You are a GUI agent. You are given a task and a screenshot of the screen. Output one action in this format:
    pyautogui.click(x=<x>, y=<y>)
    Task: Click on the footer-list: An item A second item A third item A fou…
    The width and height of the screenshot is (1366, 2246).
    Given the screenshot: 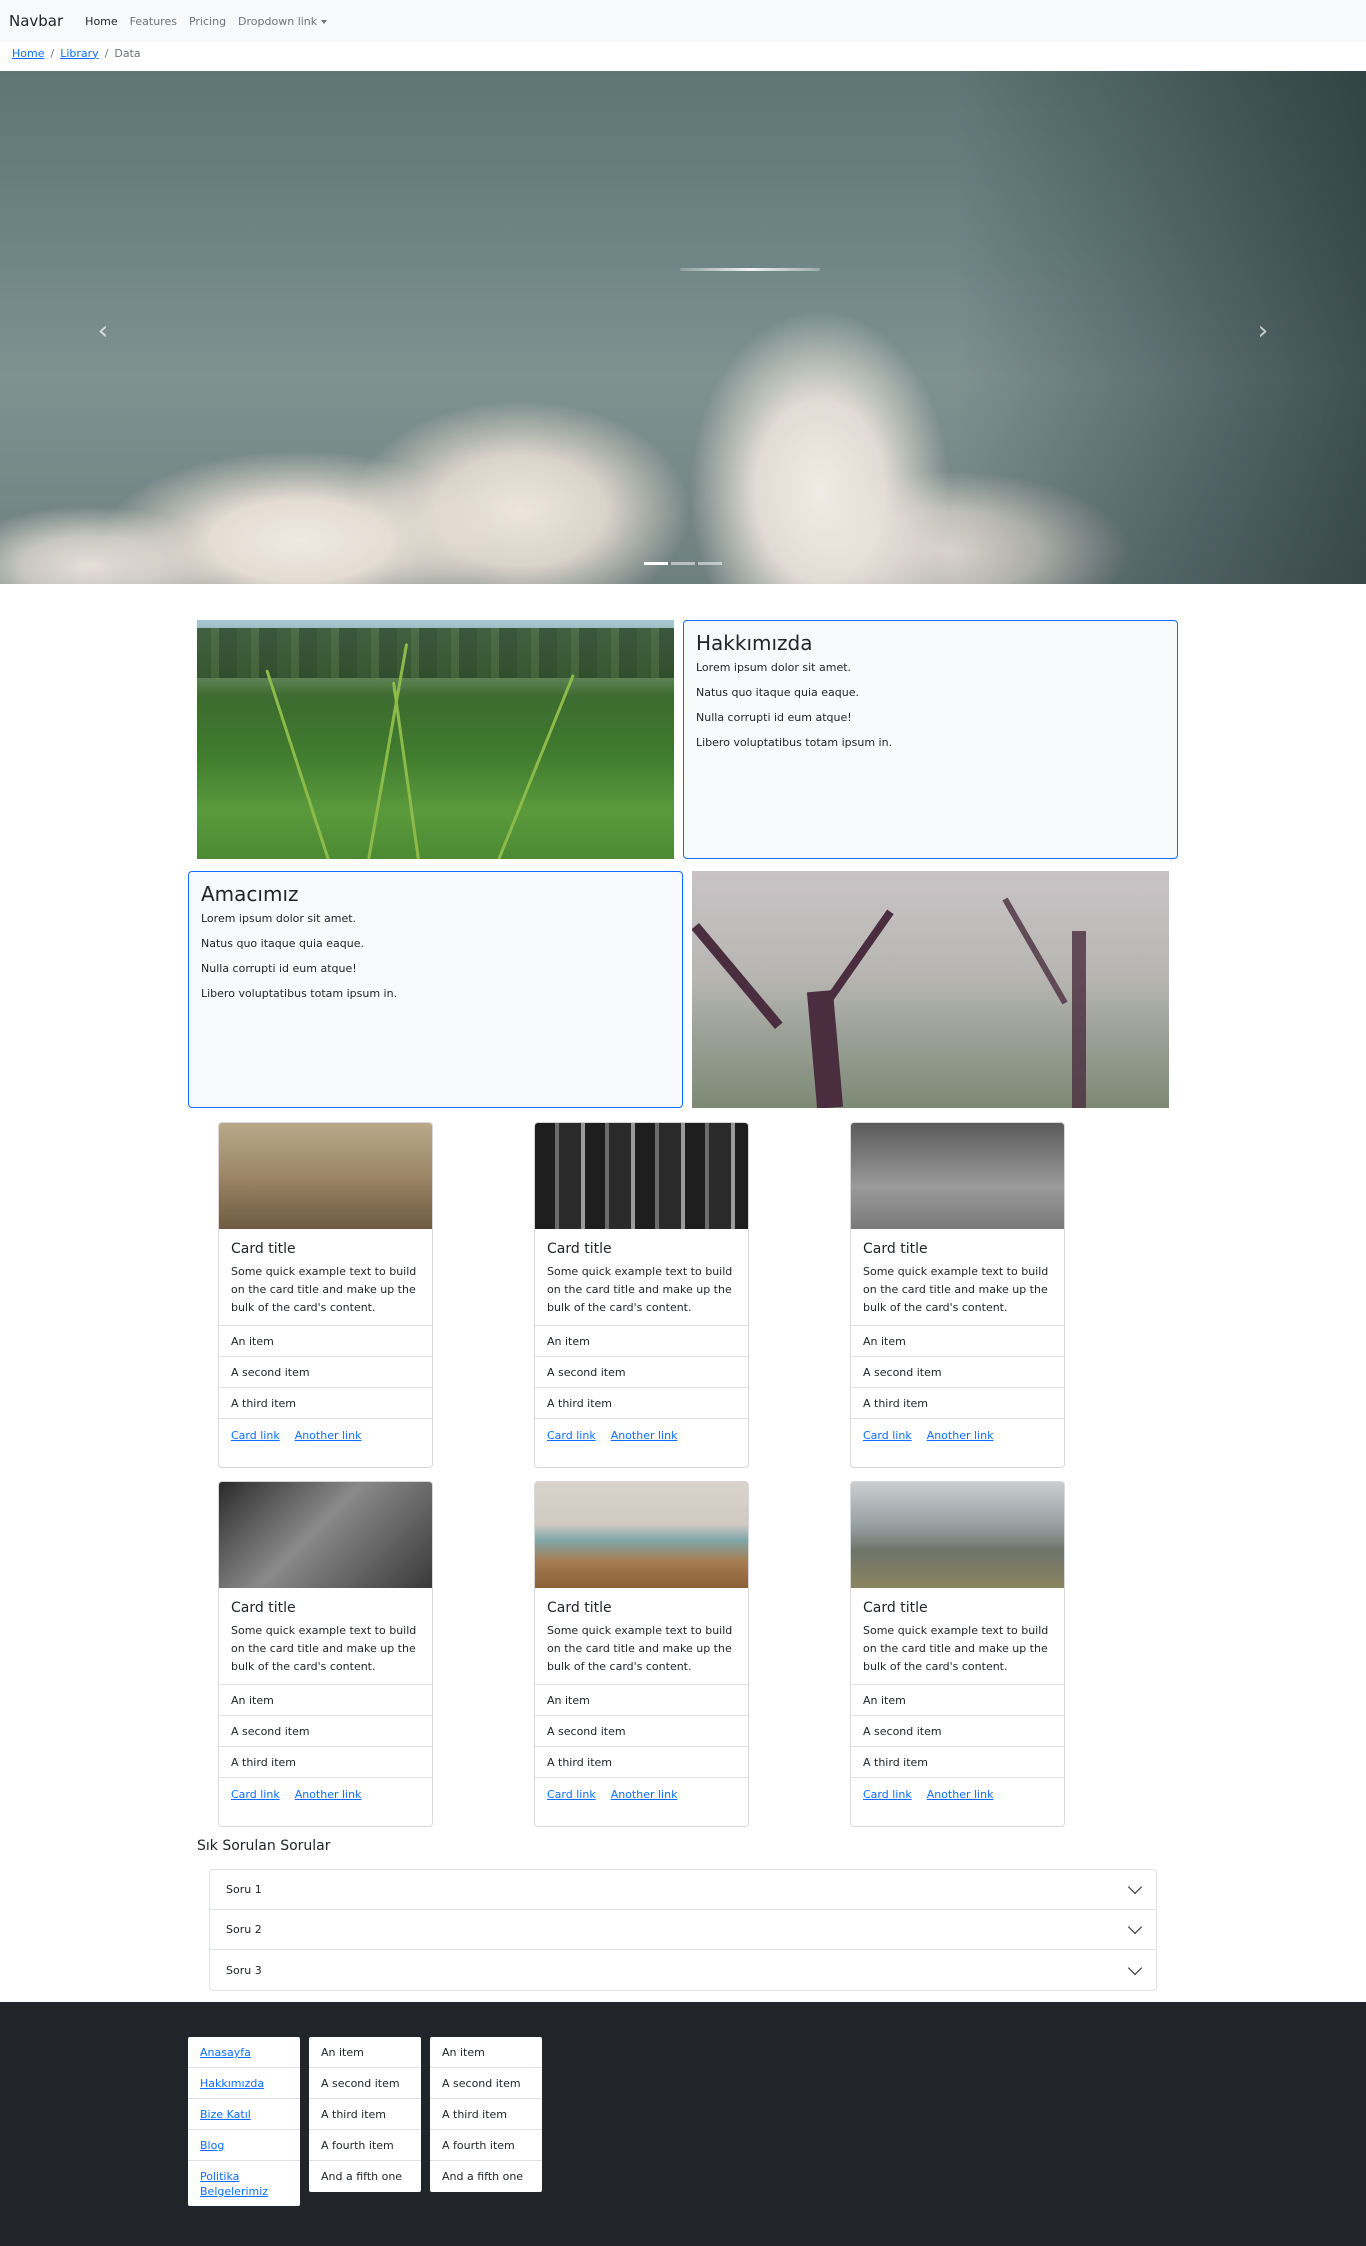 What is the action you would take?
    pyautogui.click(x=486, y=2114)
    